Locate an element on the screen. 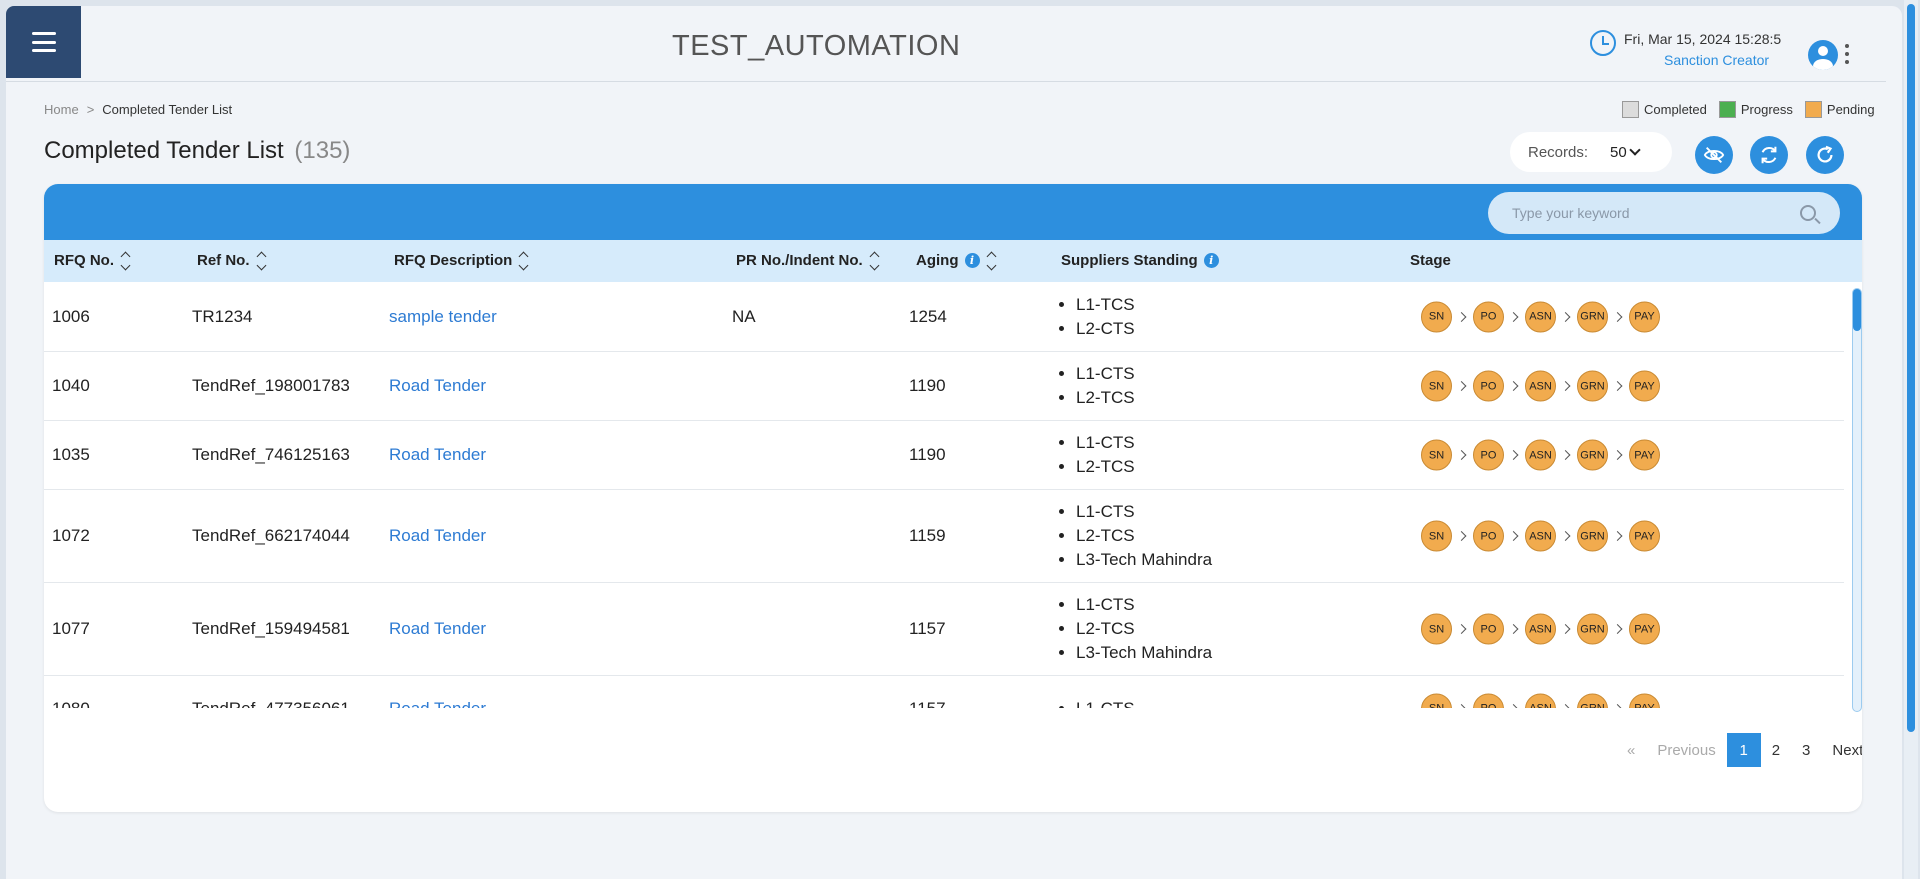 This screenshot has width=1920, height=879. user-avatar-icon is located at coordinates (1823, 55).